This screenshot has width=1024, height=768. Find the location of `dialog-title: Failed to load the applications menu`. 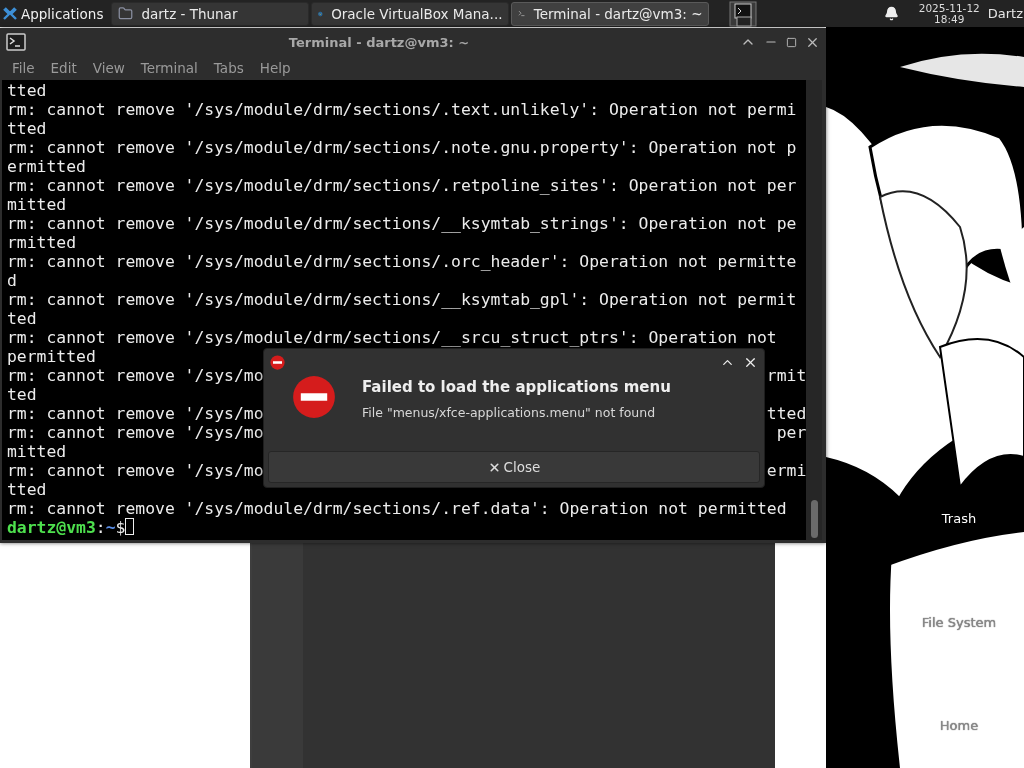

dialog-title: Failed to load the applications menu is located at coordinates (516, 387).